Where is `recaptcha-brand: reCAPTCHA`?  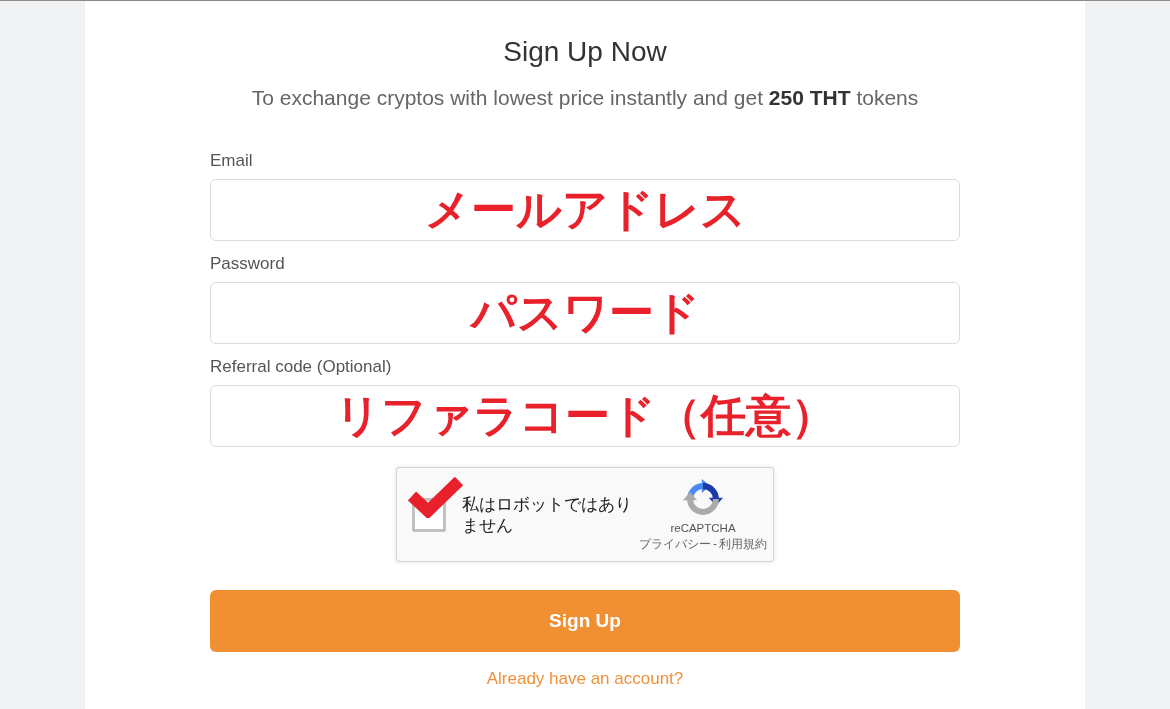 recaptcha-brand: reCAPTCHA is located at coordinates (703, 528).